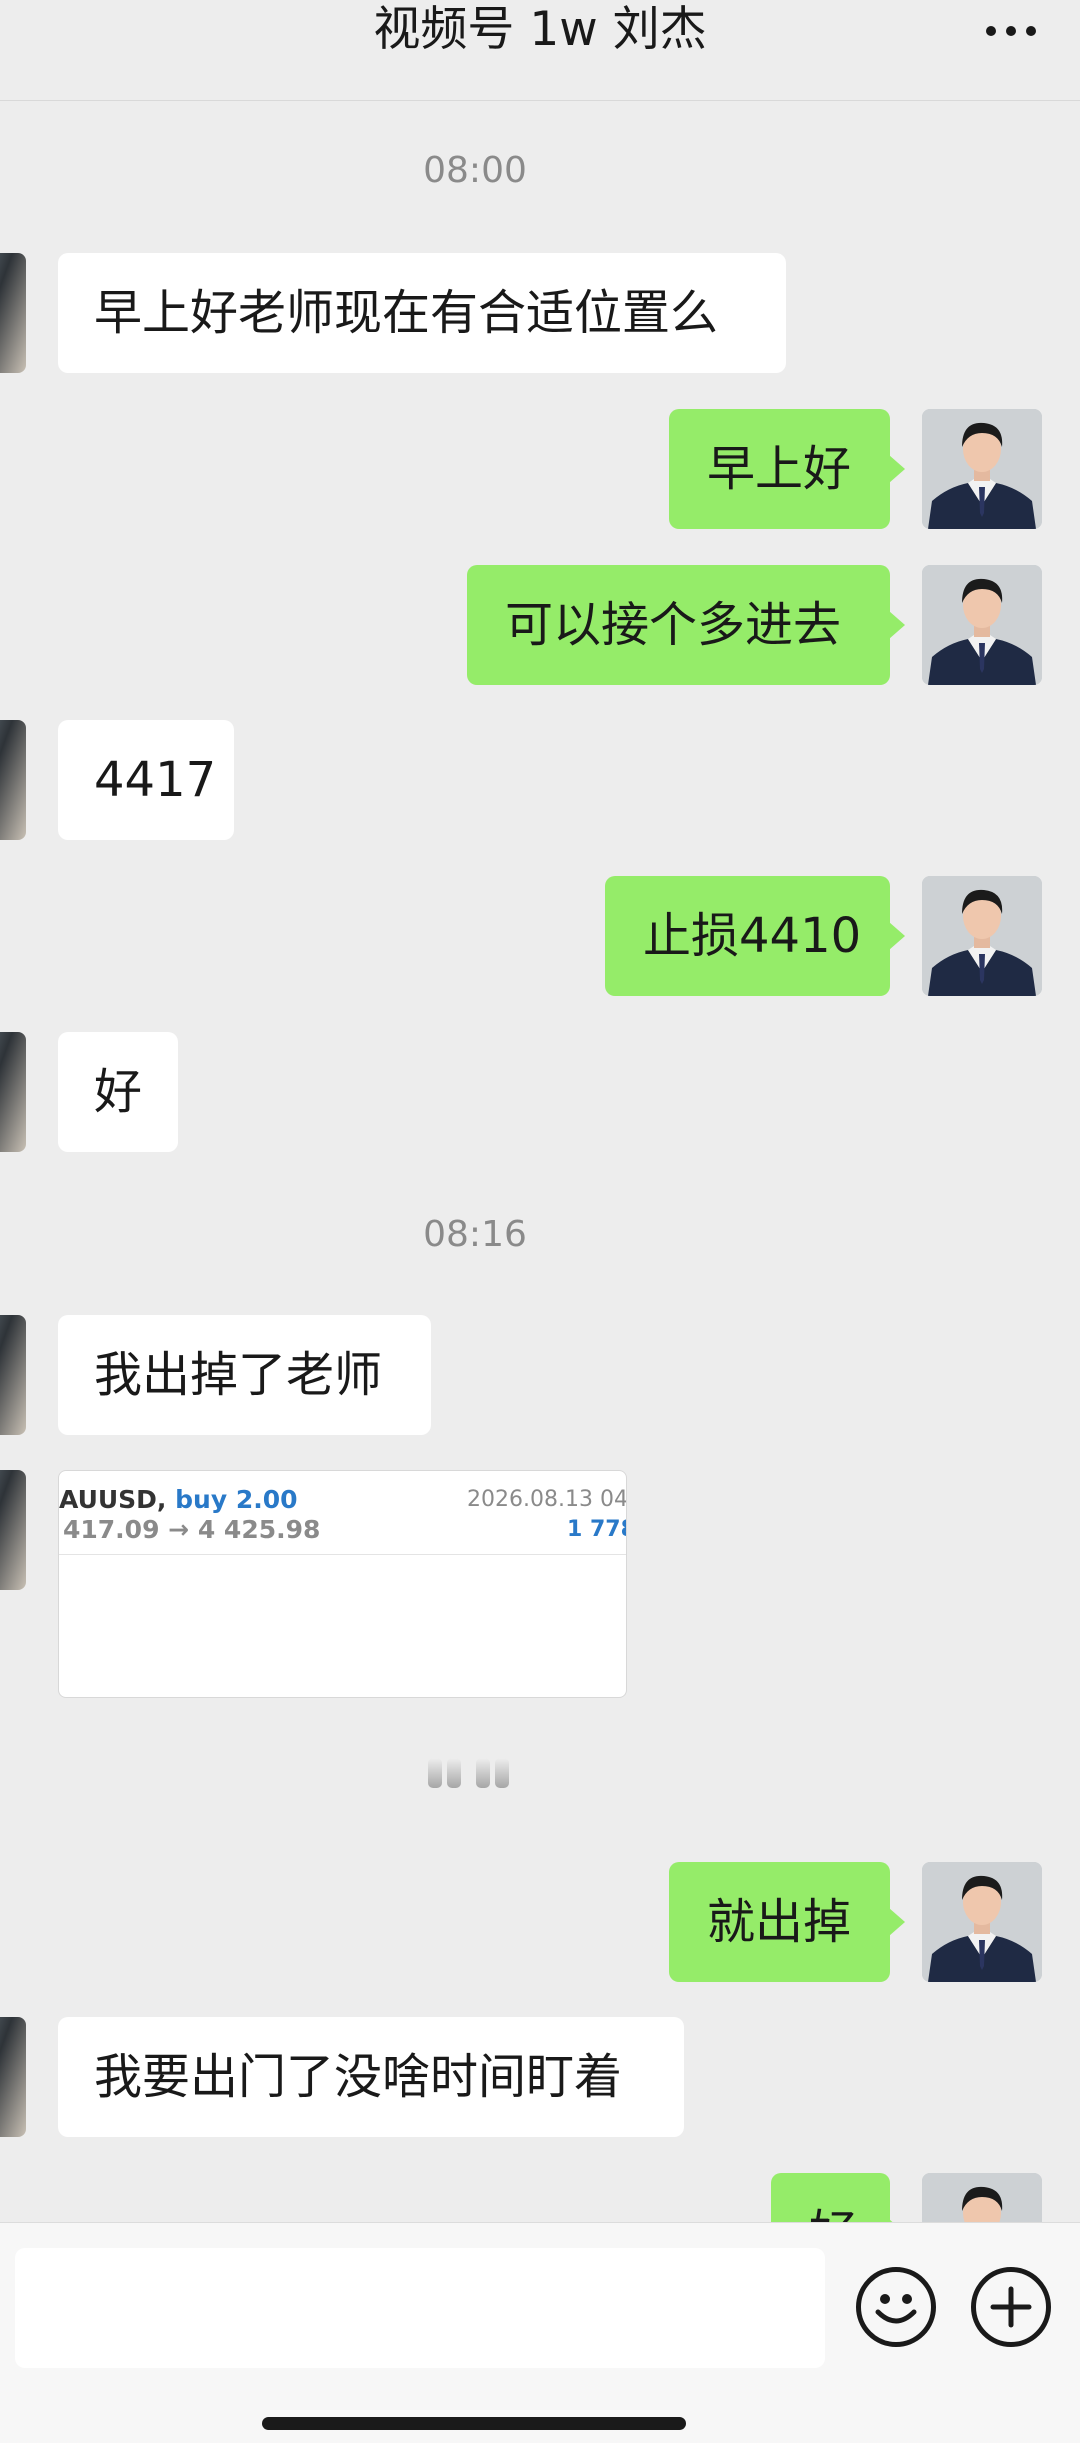 This screenshot has width=1080, height=2443. I want to click on chat-header: 视频号 1w 刘杰, so click(540, 50).